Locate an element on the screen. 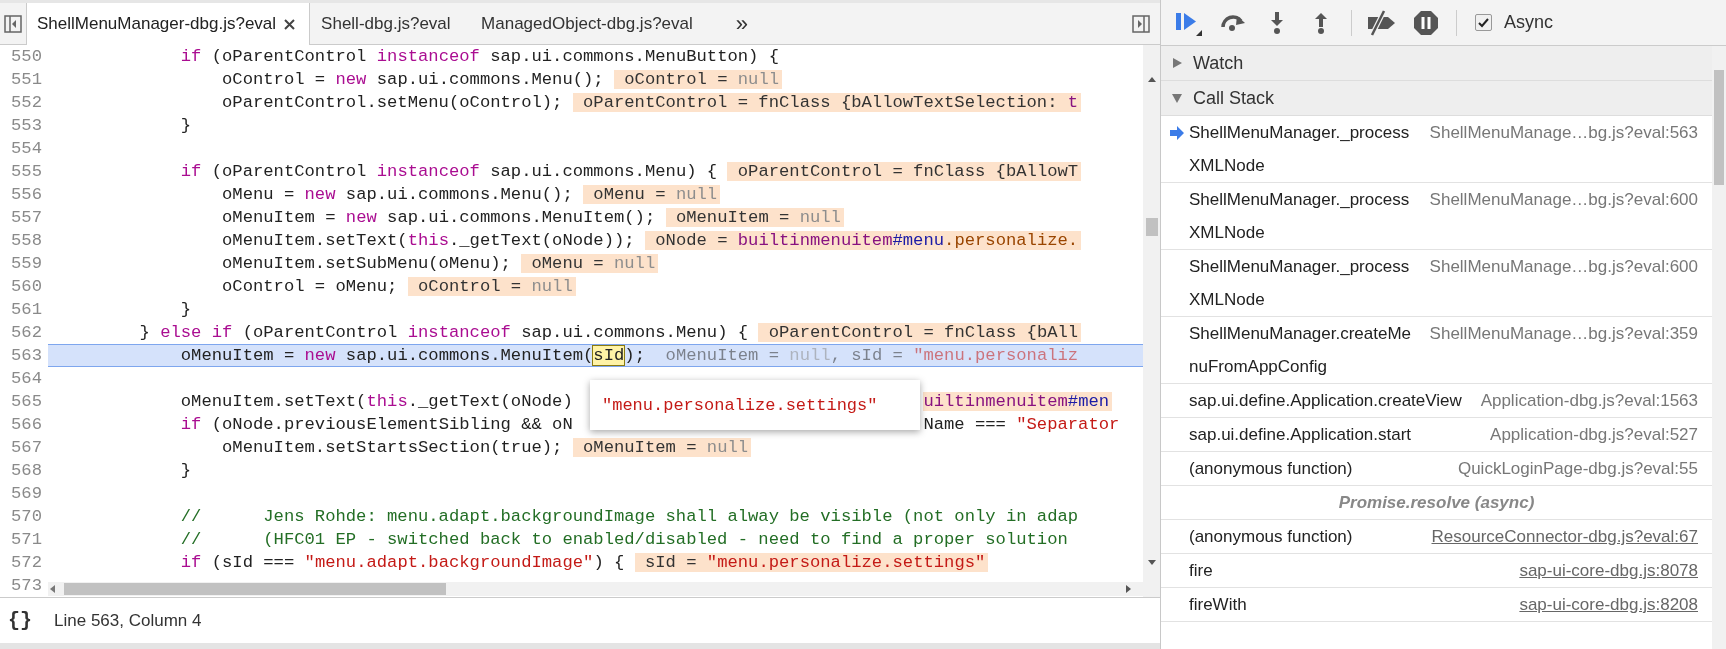 Image resolution: width=1726 pixels, height=649 pixels. step-out-icon is located at coordinates (1321, 22).